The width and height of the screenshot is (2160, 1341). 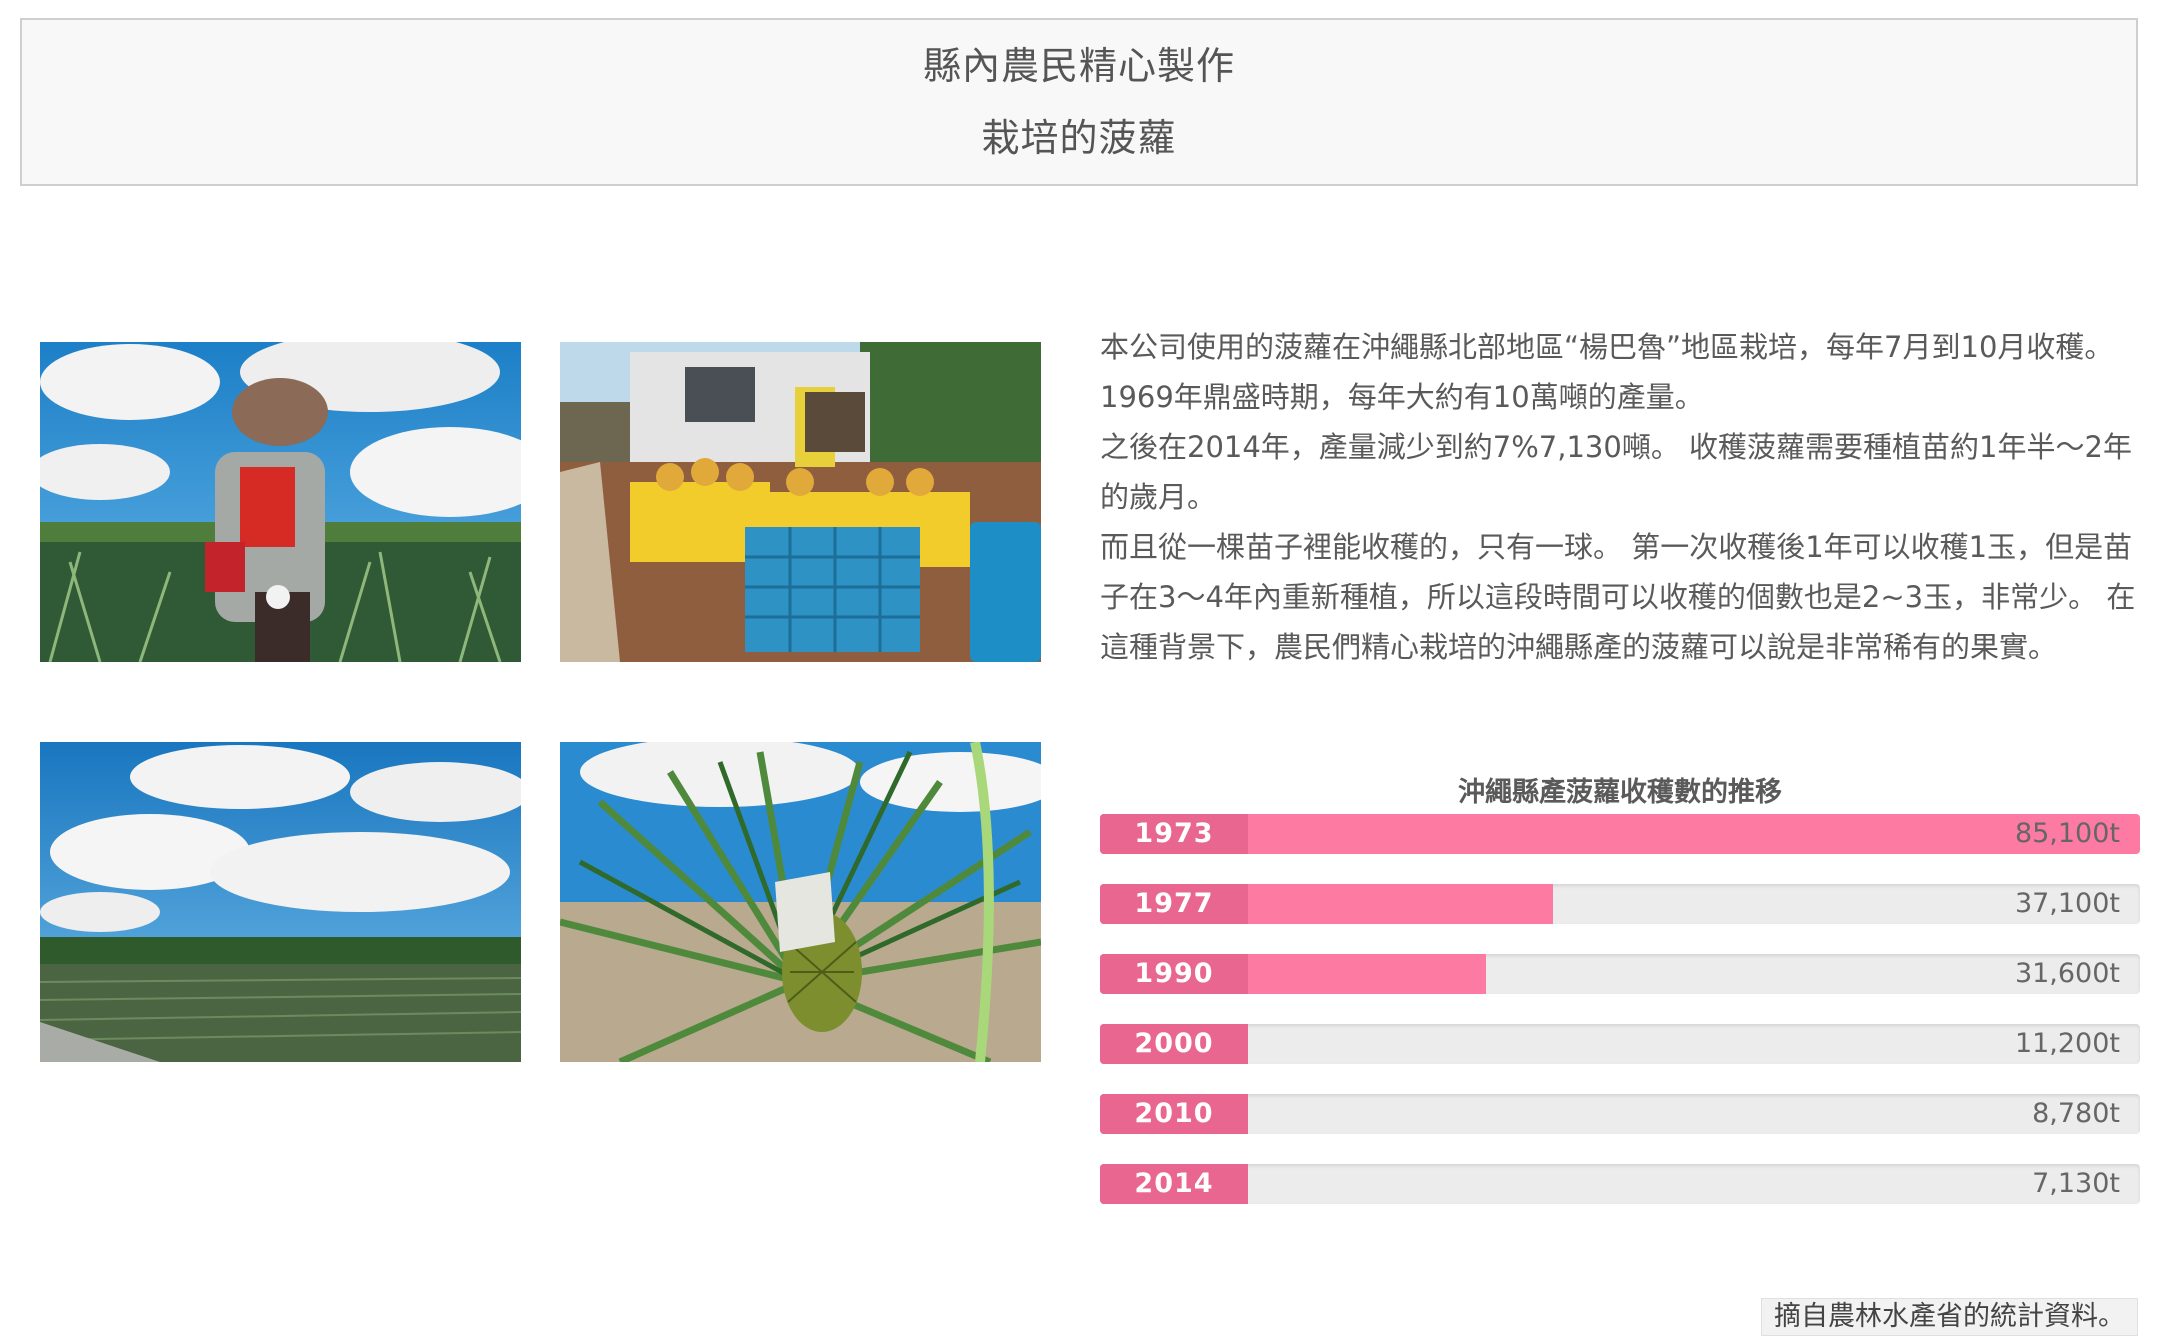 I want to click on bar-value-label: 8,780t, so click(x=2076, y=1113).